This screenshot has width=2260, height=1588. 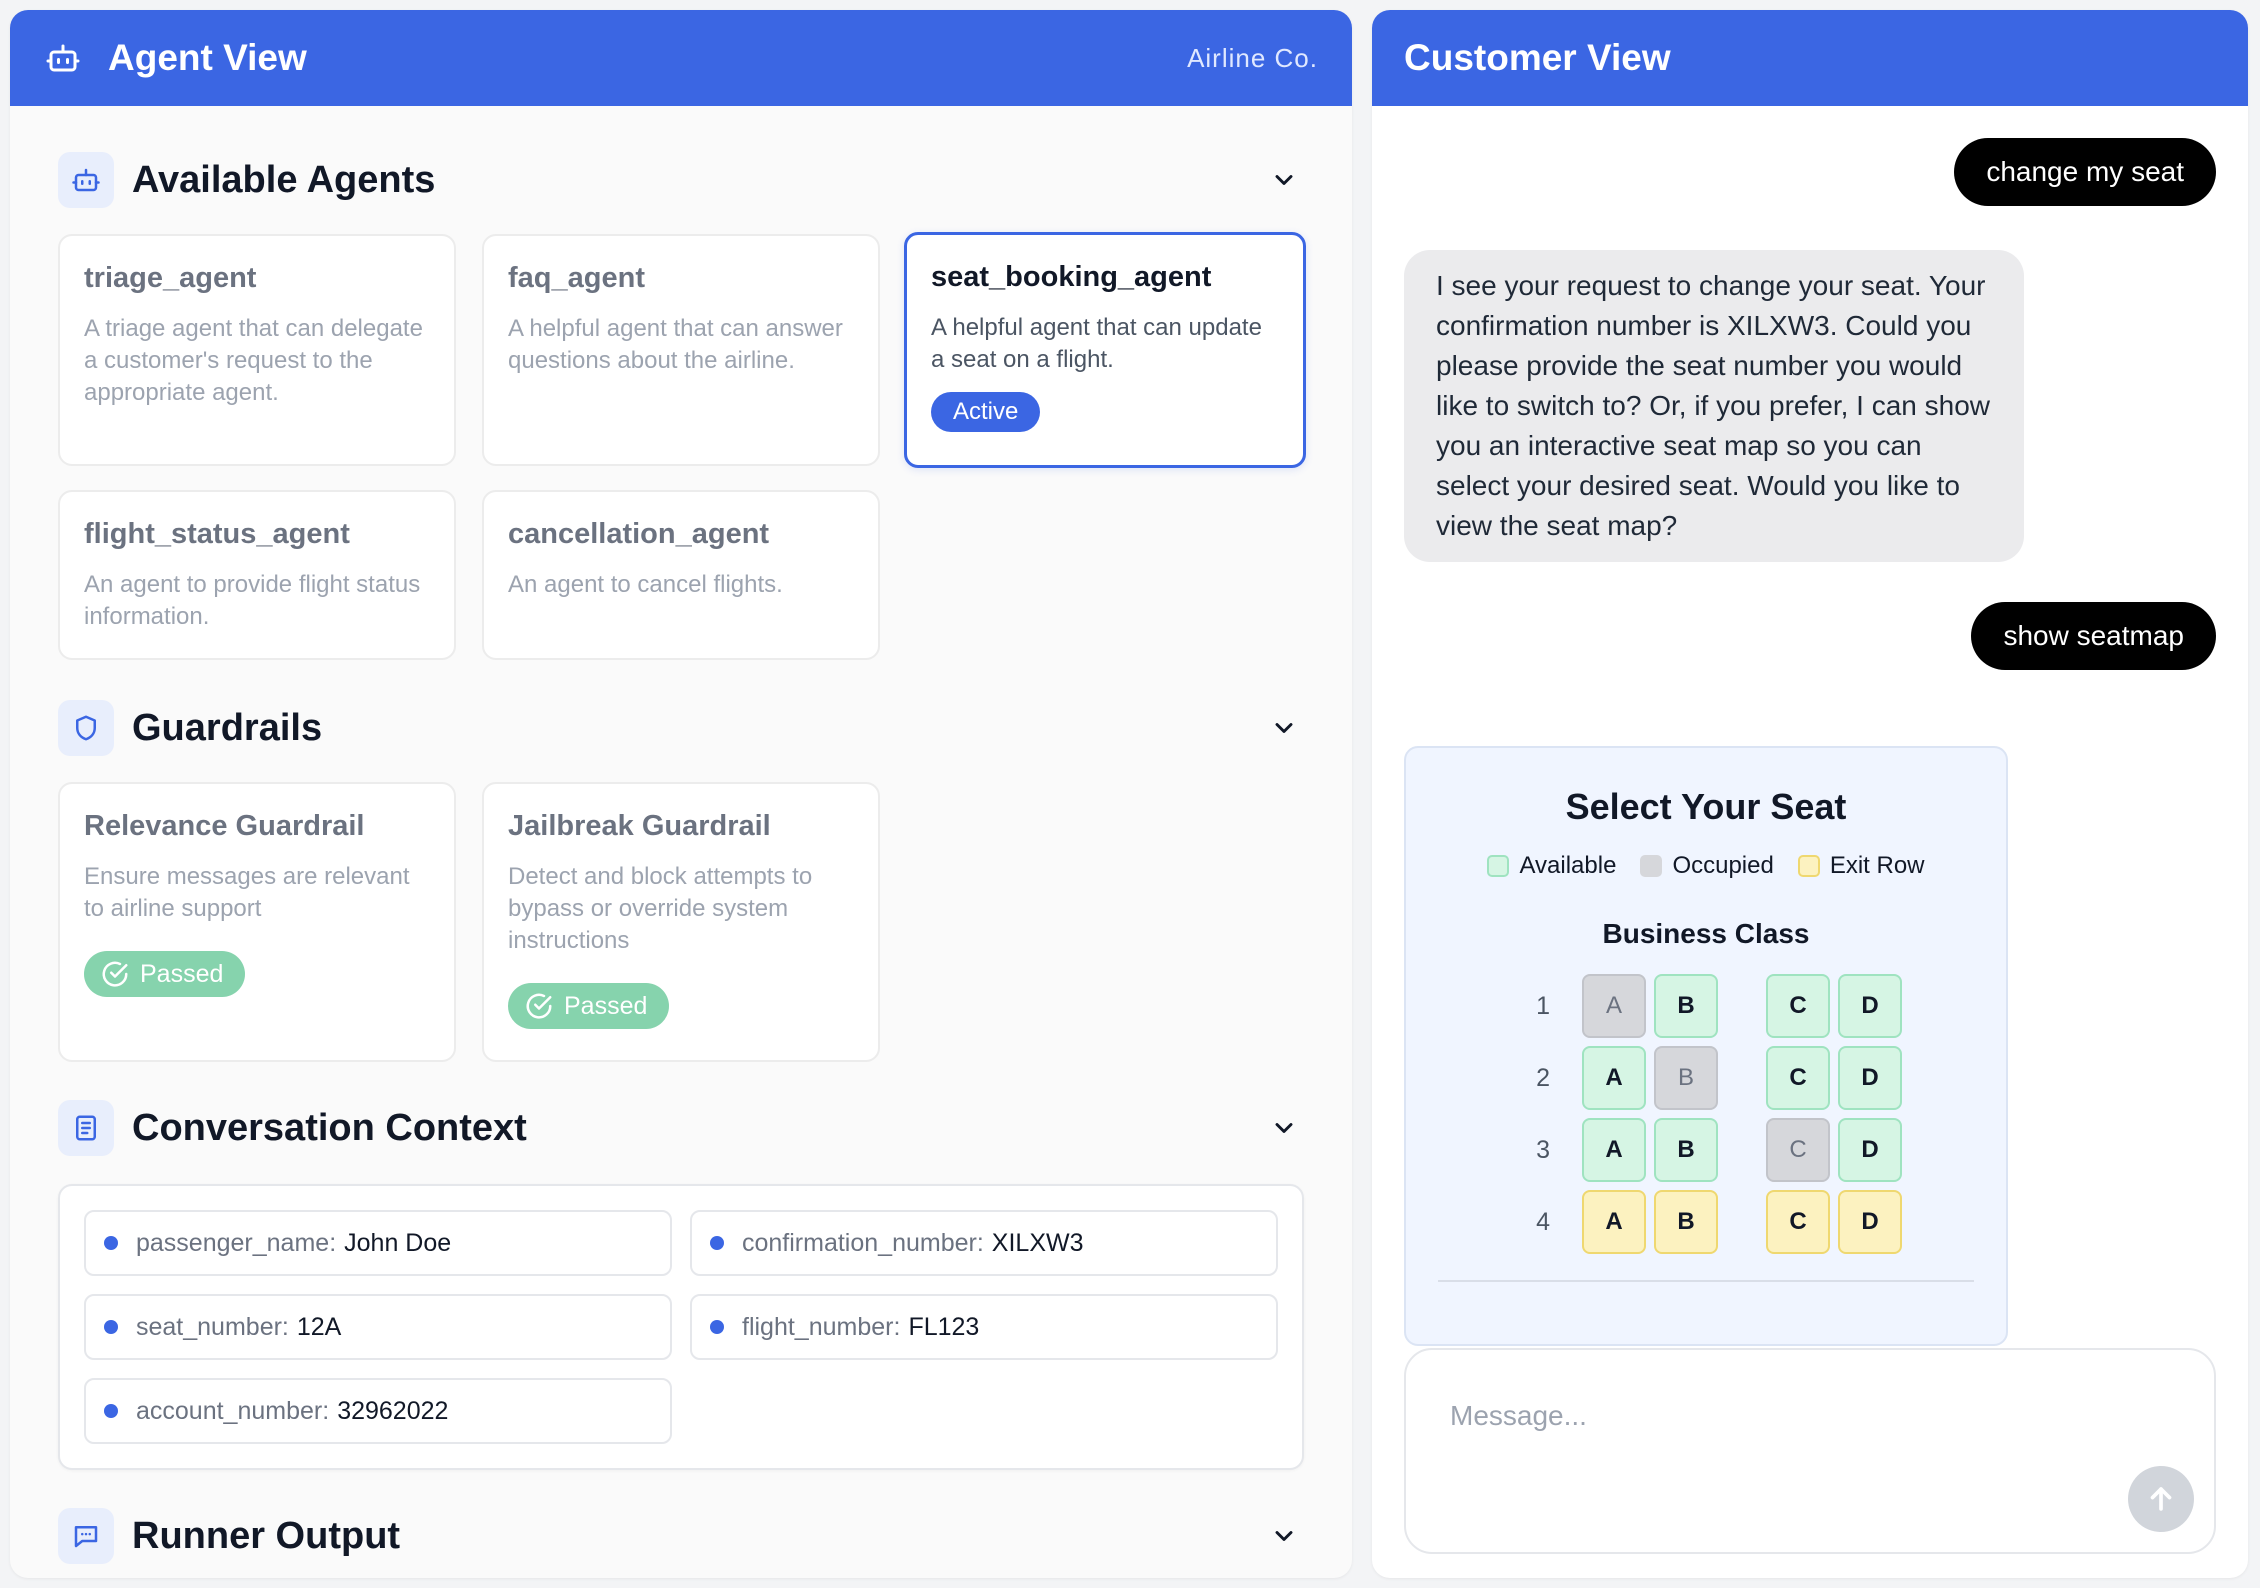 What do you see at coordinates (266, 1535) in the screenshot?
I see `section-title: Runner Output` at bounding box center [266, 1535].